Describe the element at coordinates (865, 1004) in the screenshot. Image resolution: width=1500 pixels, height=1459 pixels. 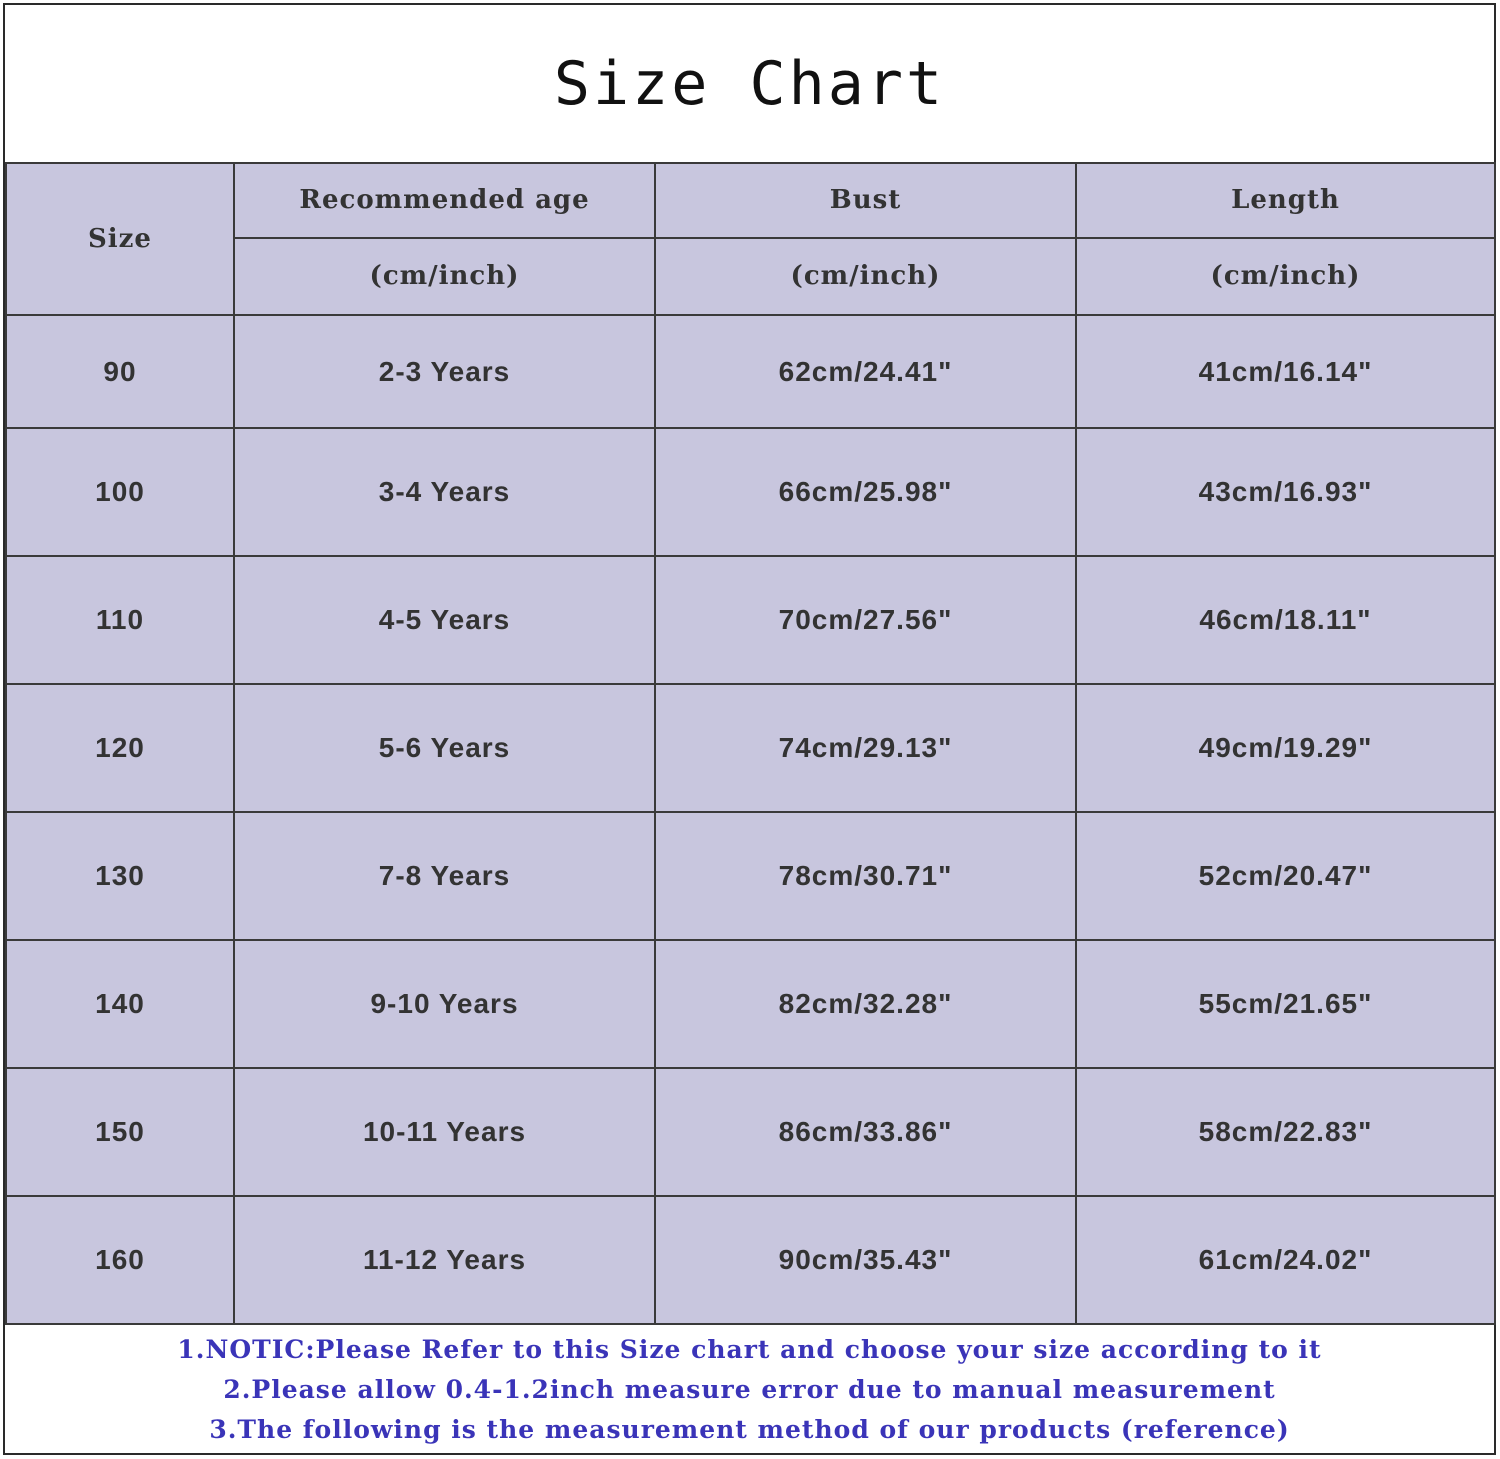
I see `cell-bust: 82cm/32.28"` at that location.